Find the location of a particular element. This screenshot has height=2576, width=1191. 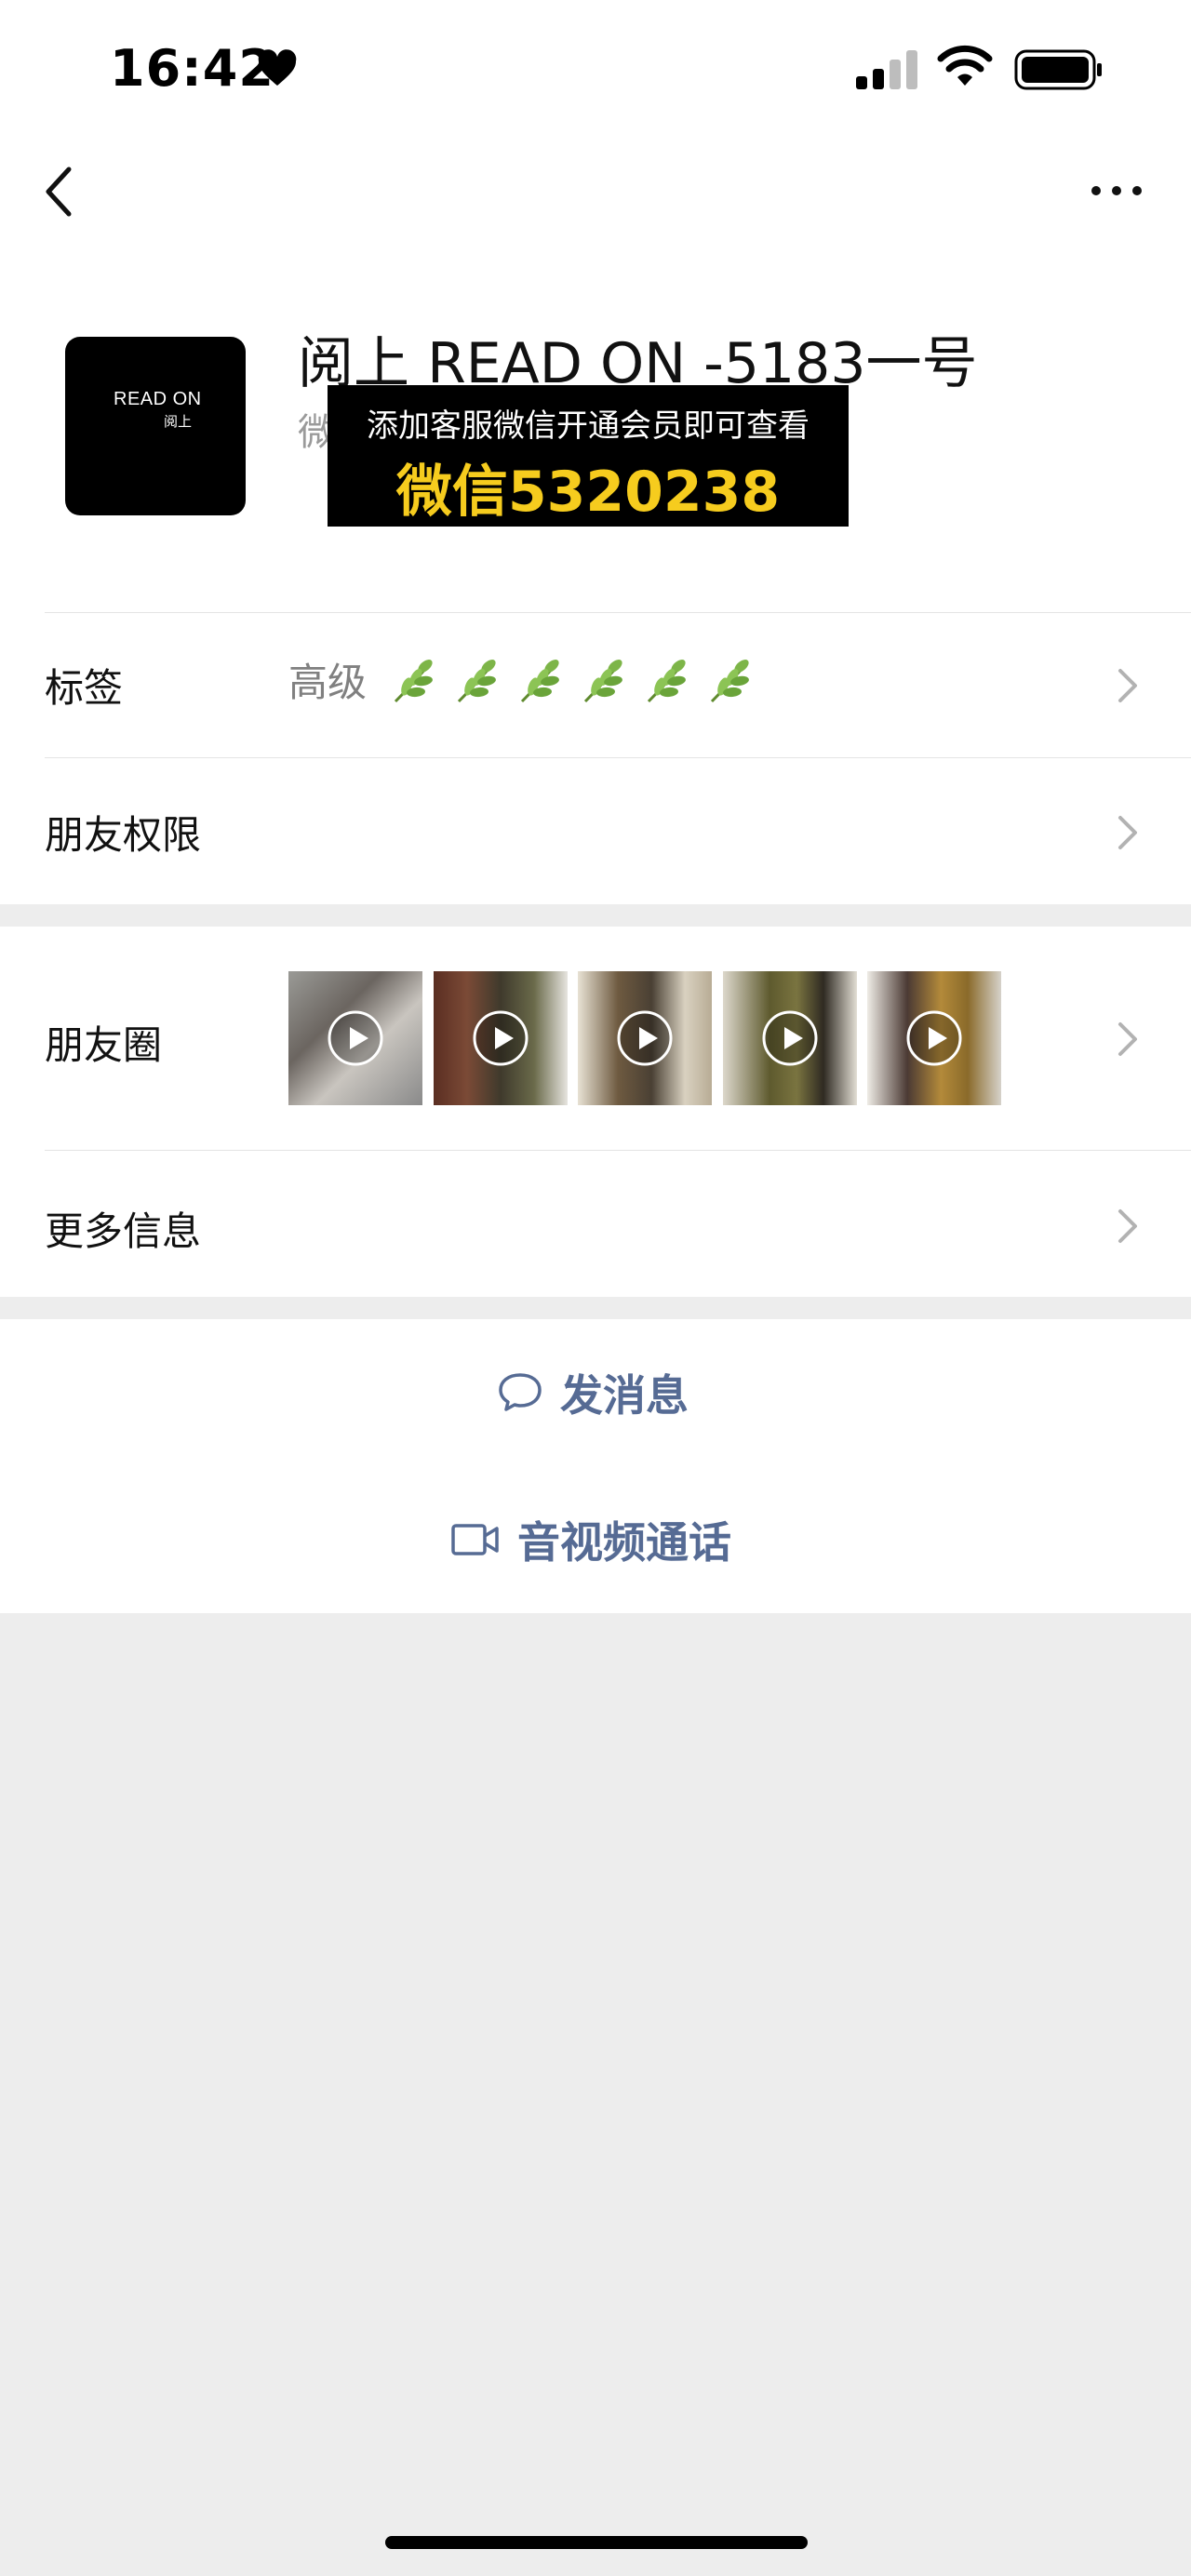

tags-row: 高级 is located at coordinates (523, 679).